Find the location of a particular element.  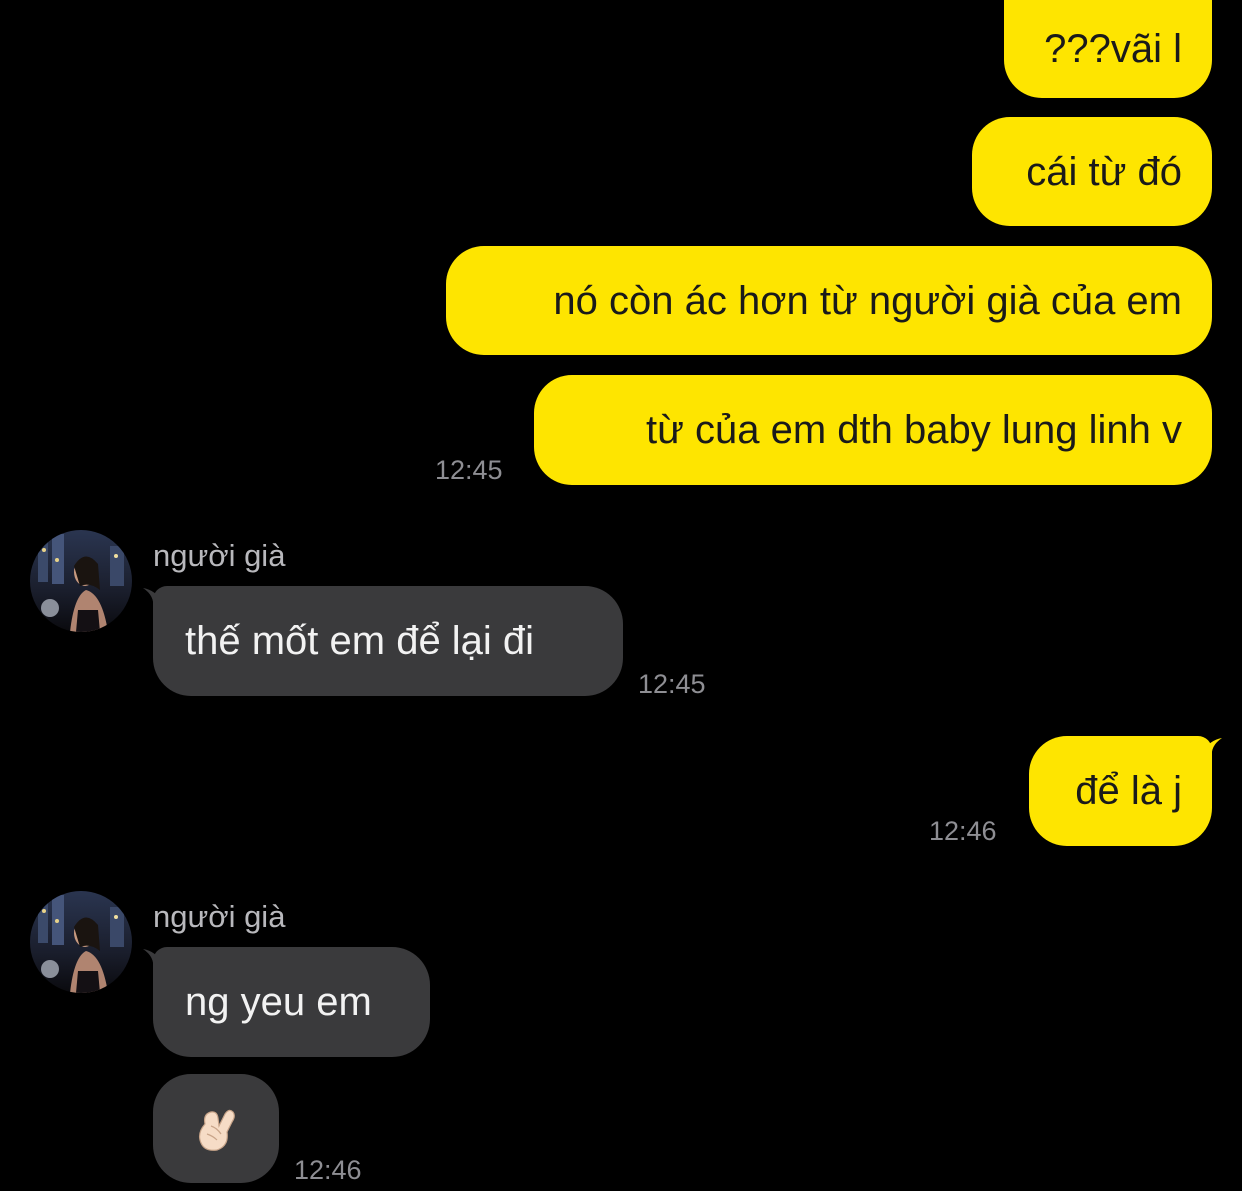

message-text: để là j is located at coordinates (1128, 791).